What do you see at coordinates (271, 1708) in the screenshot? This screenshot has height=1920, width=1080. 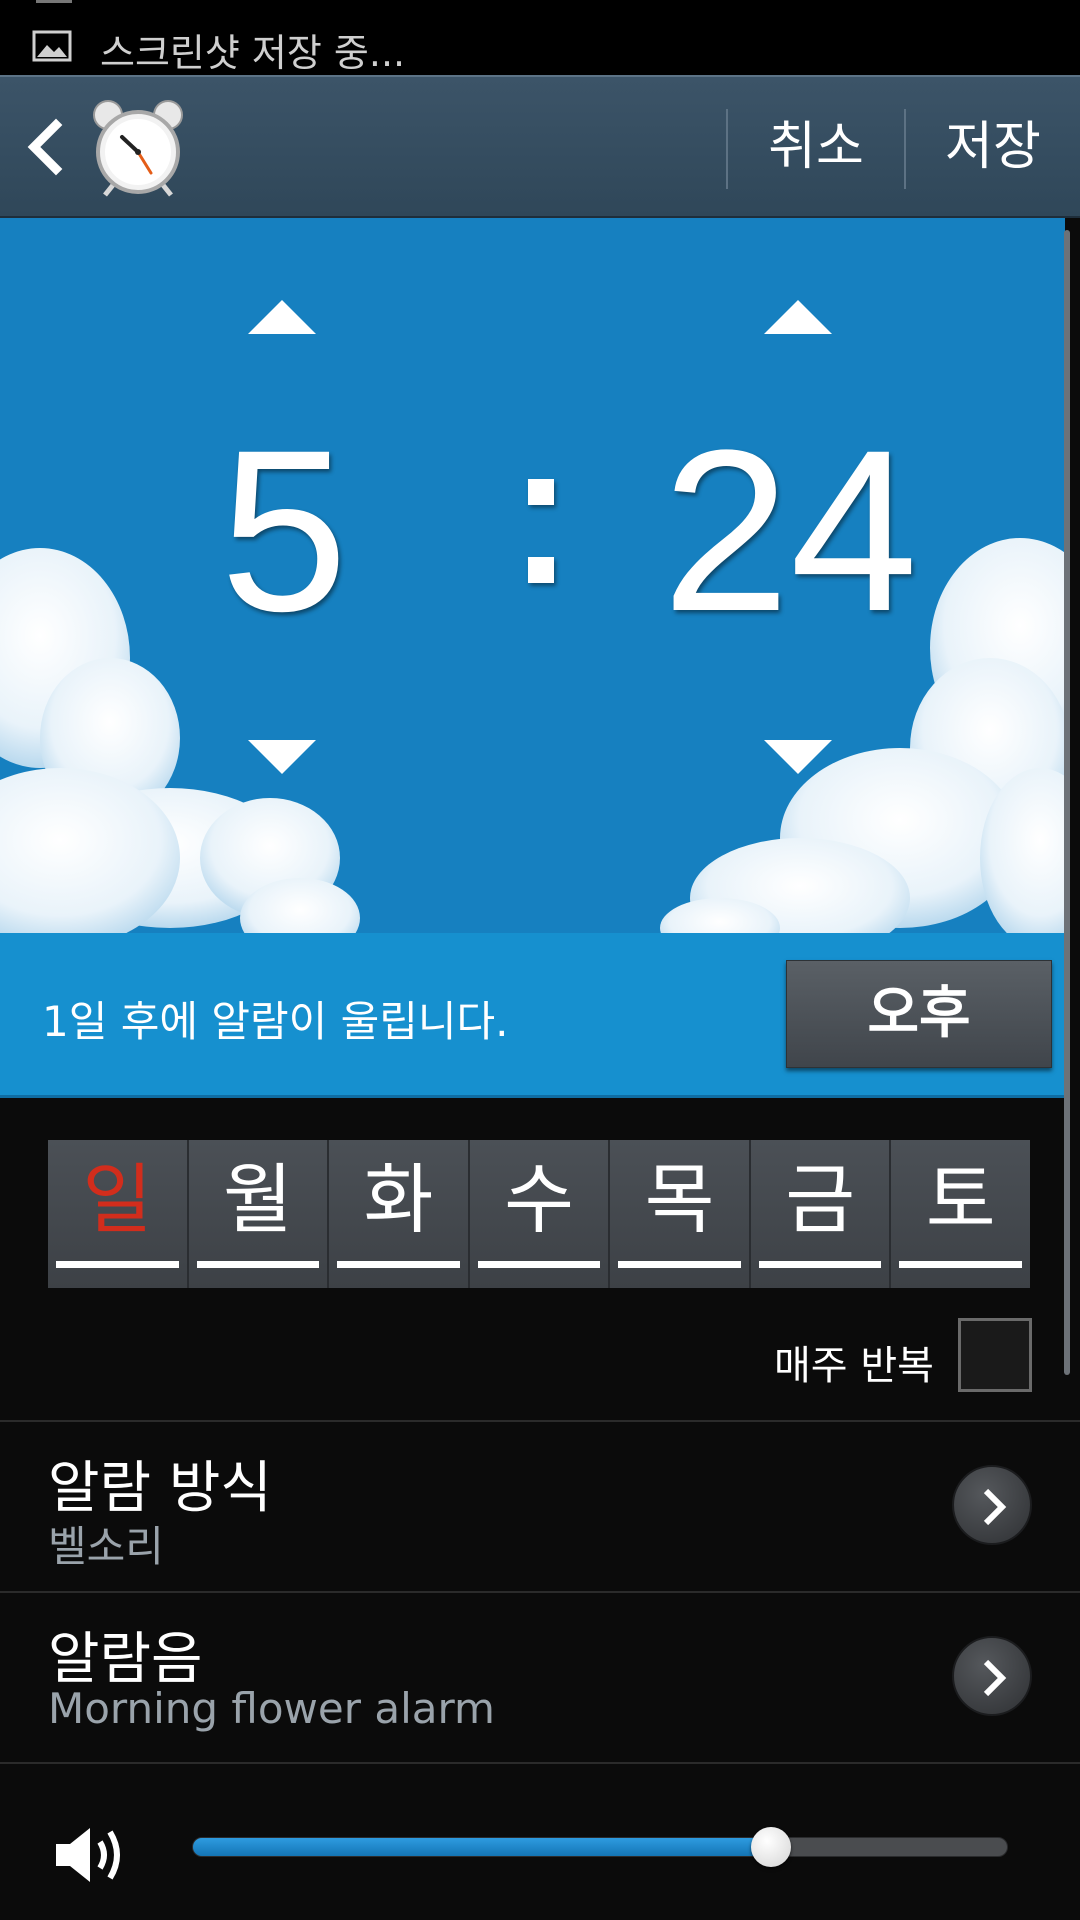 I see `alarm-sound-value: Morning flower alarm` at bounding box center [271, 1708].